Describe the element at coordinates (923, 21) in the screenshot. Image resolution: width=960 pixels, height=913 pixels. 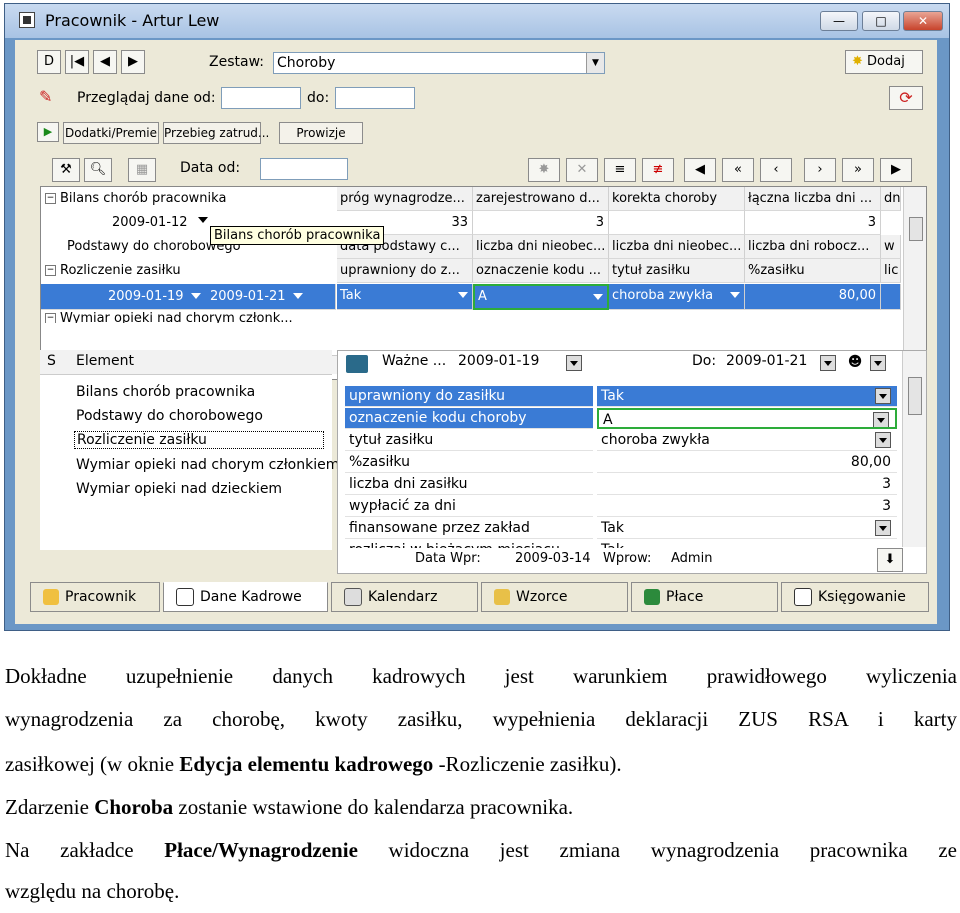
I see `close-button: ✕` at that location.